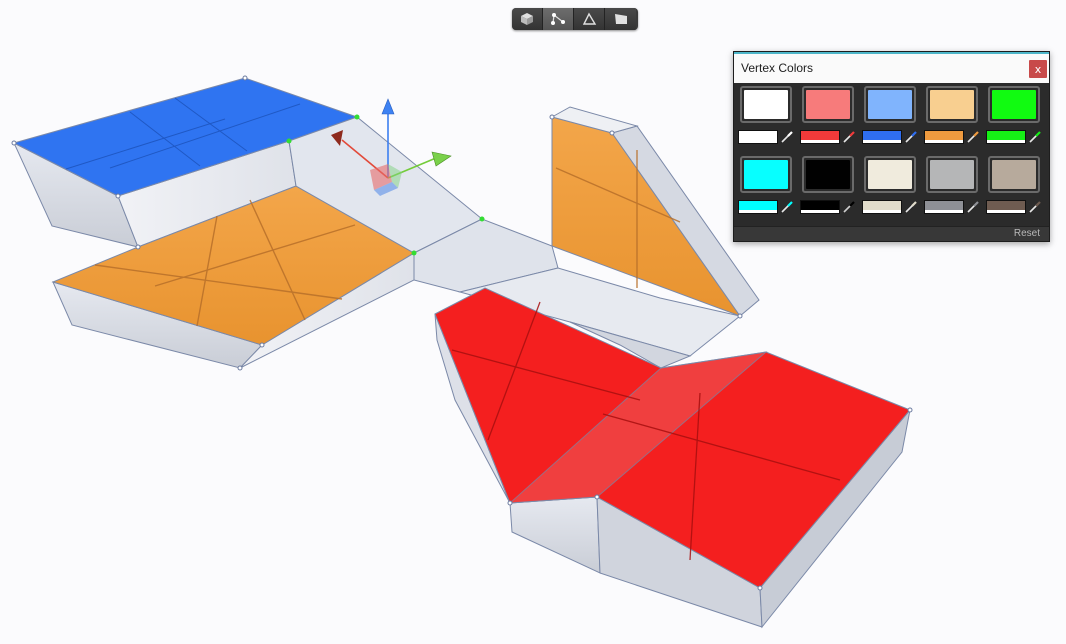 The width and height of the screenshot is (1066, 644). I want to click on edge-icon, so click(589, 18).